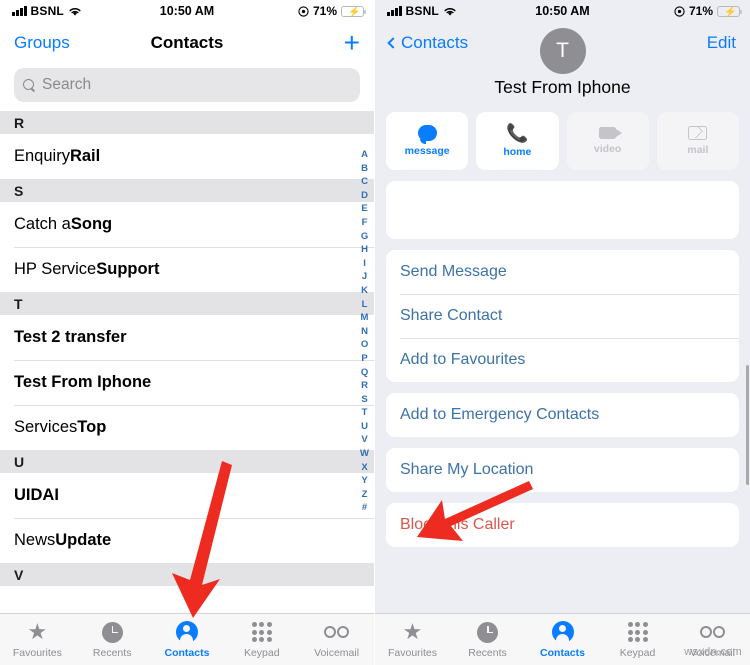 The image size is (750, 665). Describe the element at coordinates (364, 291) in the screenshot. I see `index-letter: K` at that location.